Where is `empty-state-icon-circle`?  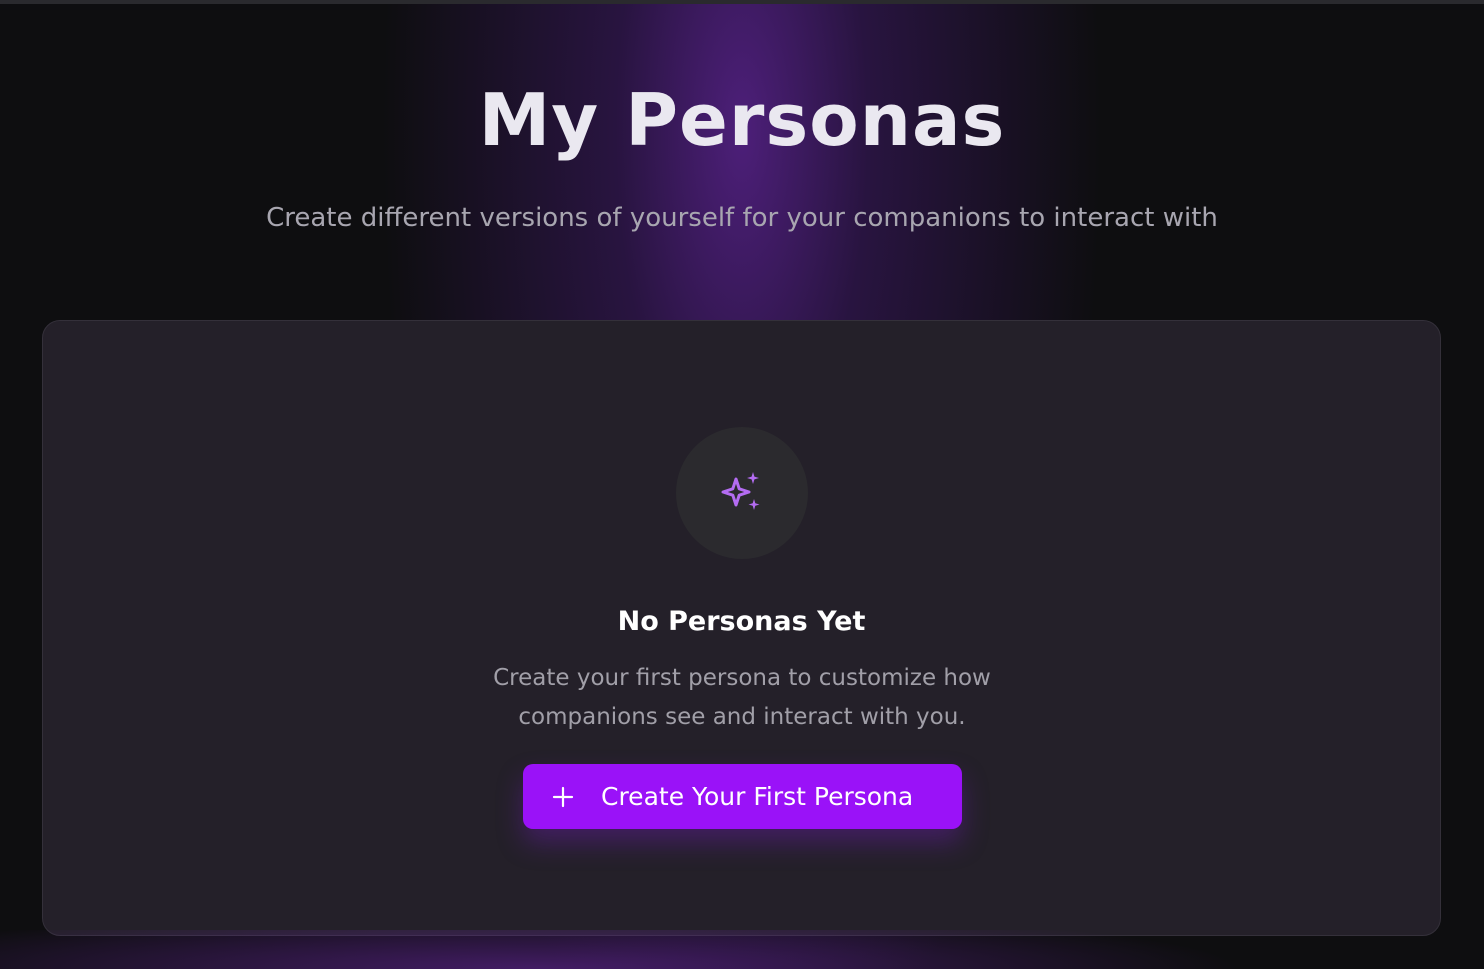 empty-state-icon-circle is located at coordinates (742, 493).